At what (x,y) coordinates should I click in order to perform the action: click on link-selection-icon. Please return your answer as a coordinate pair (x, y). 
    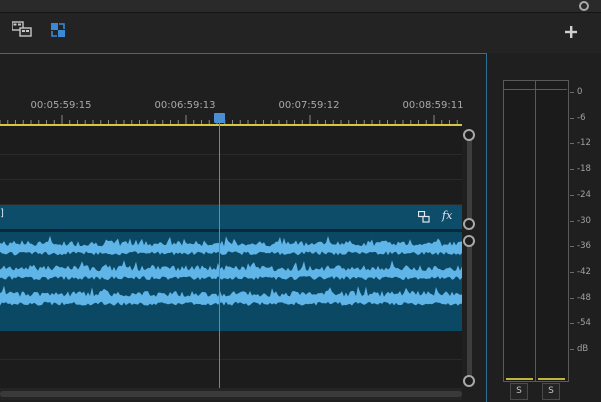
    Looking at the image, I should click on (21, 29).